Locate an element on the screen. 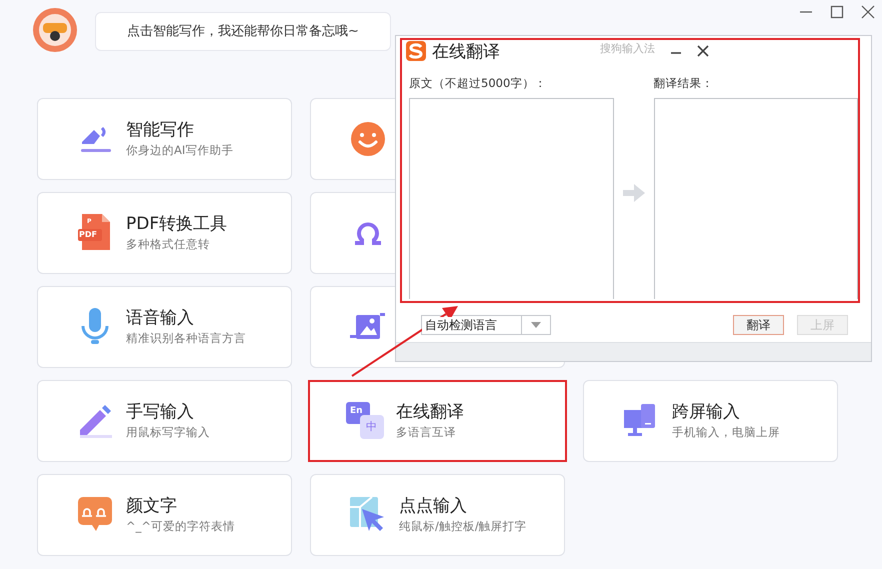  feature-description: 多种格式任意转 is located at coordinates (168, 244).